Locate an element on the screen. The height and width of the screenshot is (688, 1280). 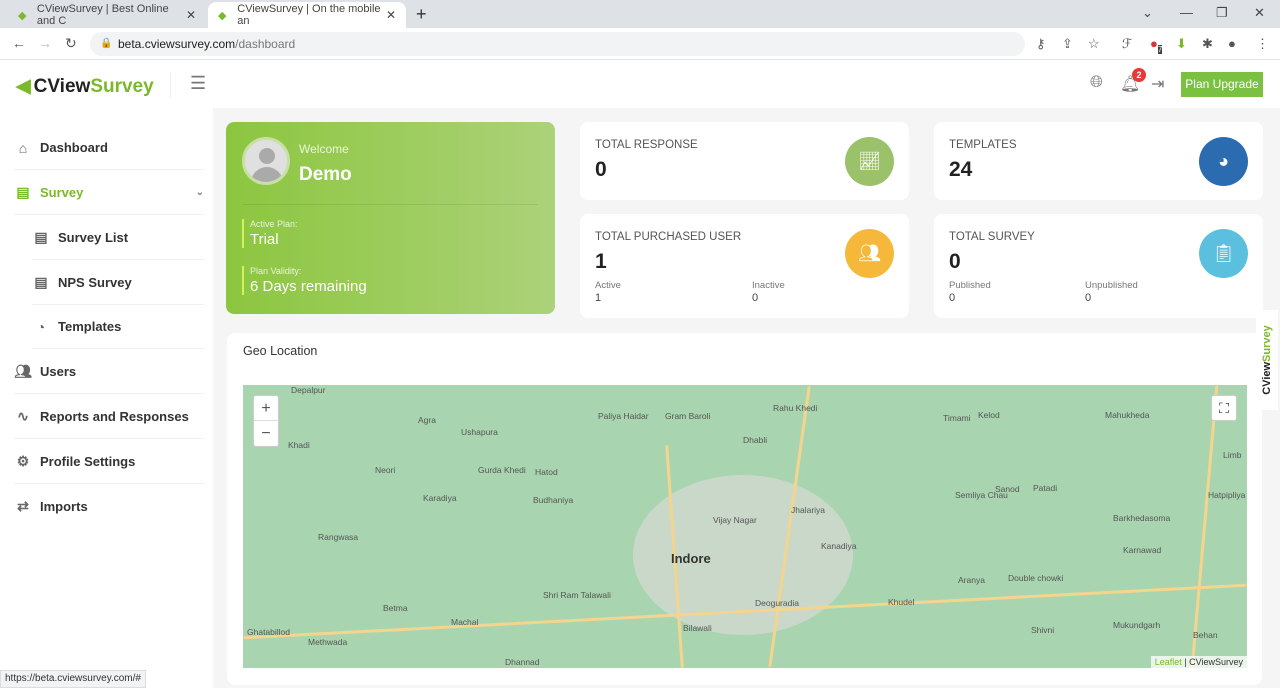
published-label: Published is located at coordinates (970, 285).